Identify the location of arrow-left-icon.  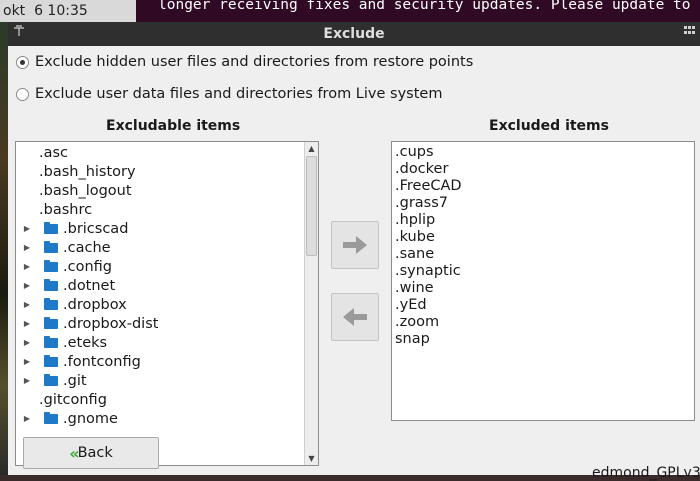
(355, 317).